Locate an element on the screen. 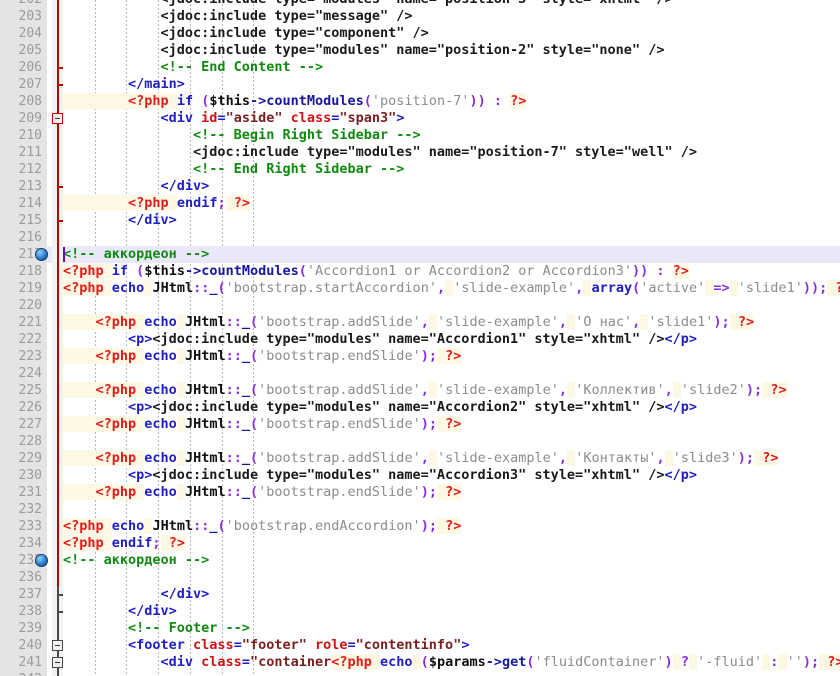 The height and width of the screenshot is (676, 840). token-mth: _ is located at coordinates (245, 356).